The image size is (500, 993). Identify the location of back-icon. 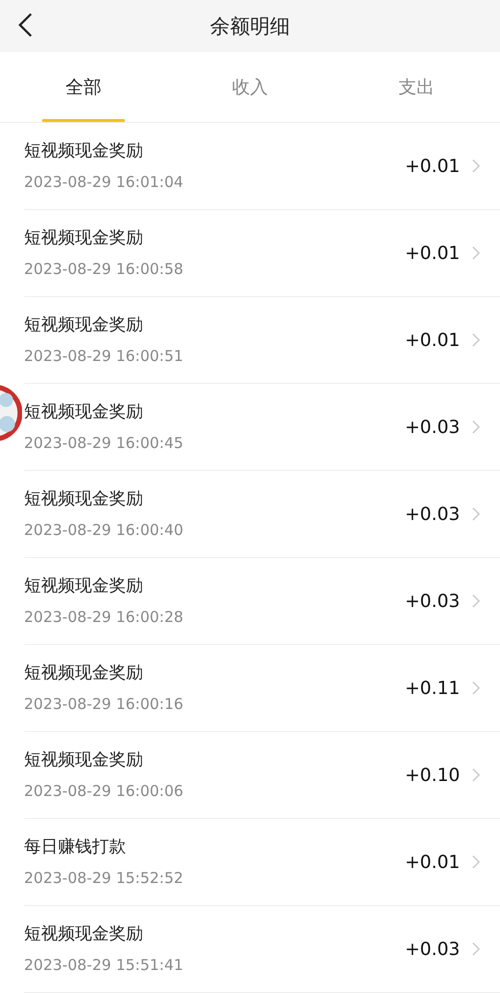
(25, 25).